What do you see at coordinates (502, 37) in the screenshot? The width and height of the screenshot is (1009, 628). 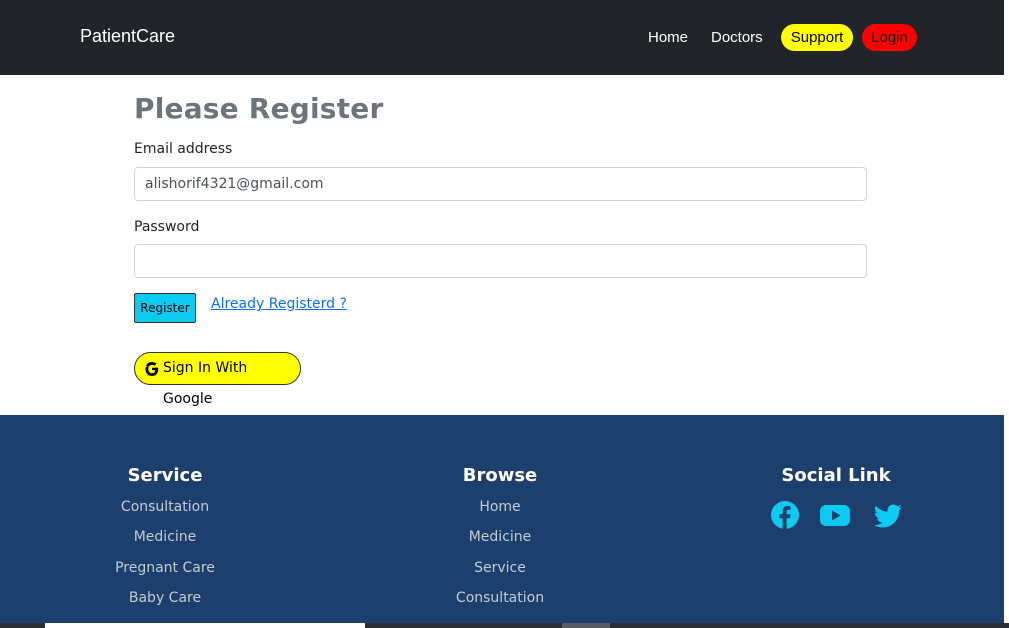 I see `top-navbar: PatientCare Home Doctors Support Login` at bounding box center [502, 37].